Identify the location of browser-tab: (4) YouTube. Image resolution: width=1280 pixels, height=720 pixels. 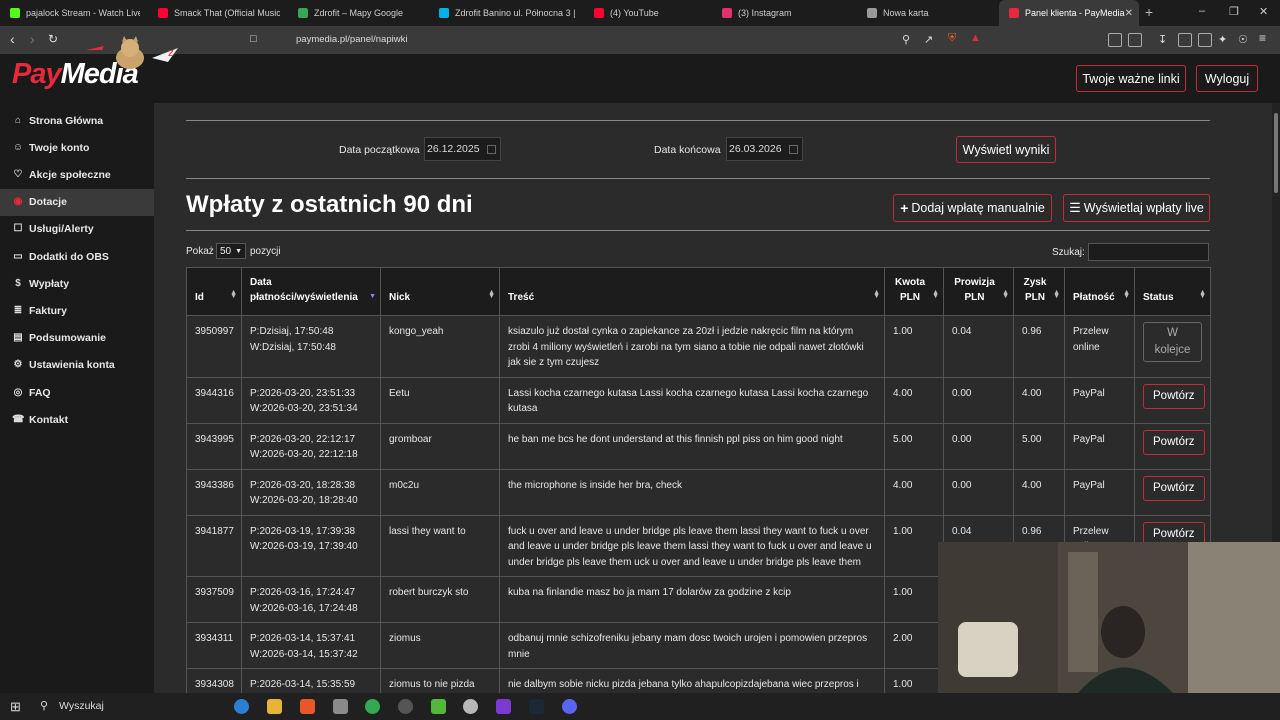
(644, 13).